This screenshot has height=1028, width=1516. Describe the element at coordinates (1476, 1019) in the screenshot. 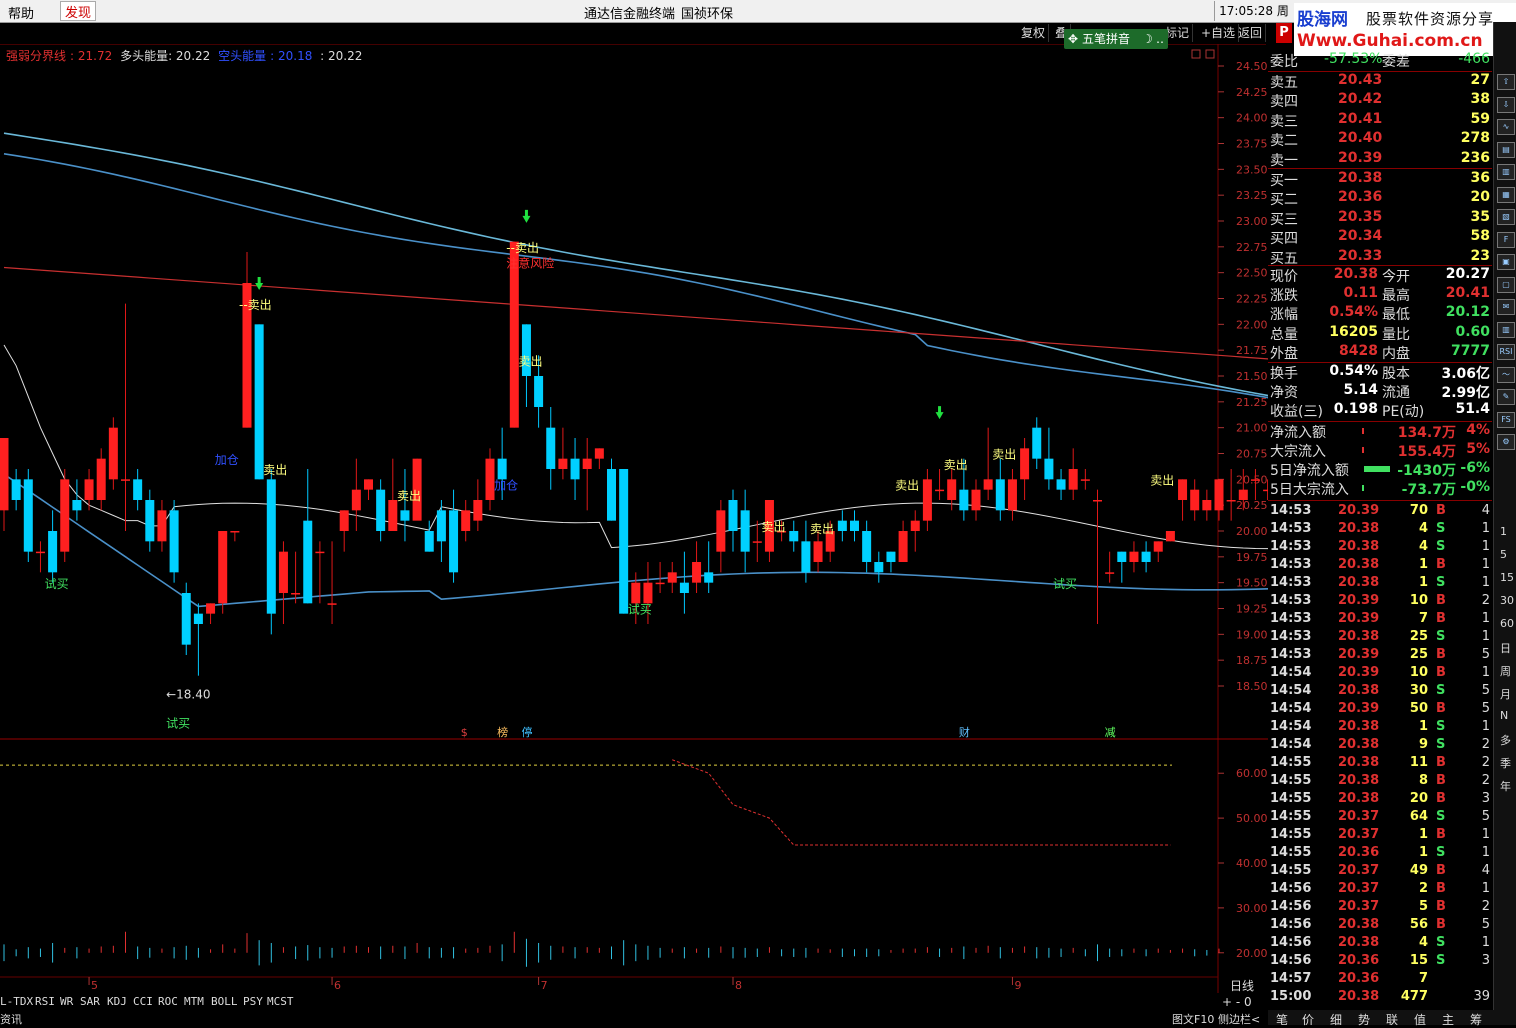

I see `tab-chips: 筹` at that location.